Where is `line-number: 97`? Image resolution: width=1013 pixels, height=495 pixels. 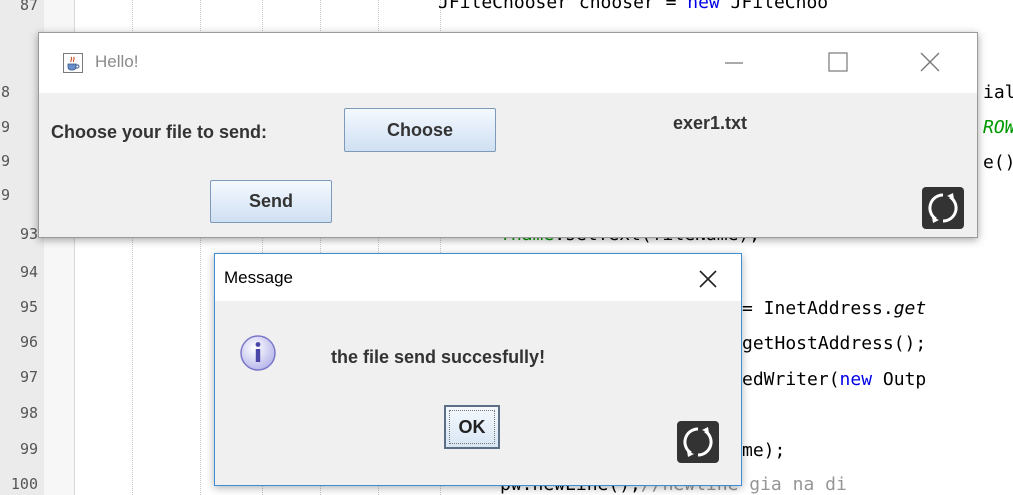 line-number: 97 is located at coordinates (28, 377).